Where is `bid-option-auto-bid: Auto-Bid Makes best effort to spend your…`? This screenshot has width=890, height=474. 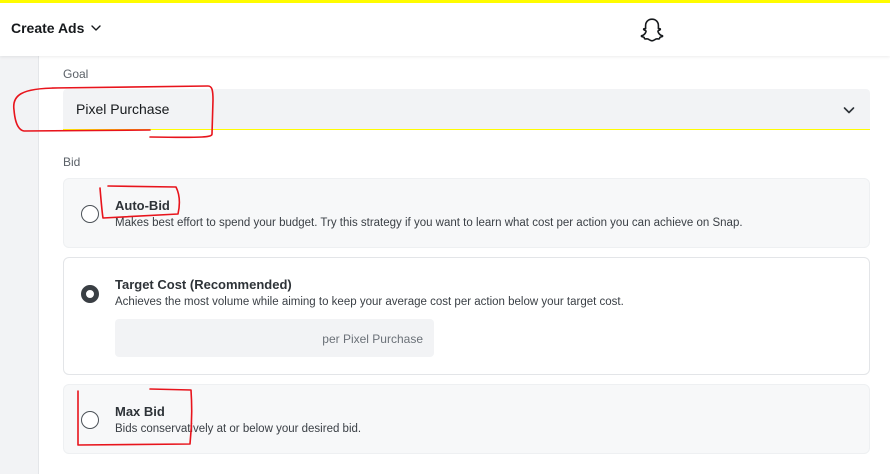 bid-option-auto-bid: Auto-Bid Makes best effort to spend your… is located at coordinates (466, 213).